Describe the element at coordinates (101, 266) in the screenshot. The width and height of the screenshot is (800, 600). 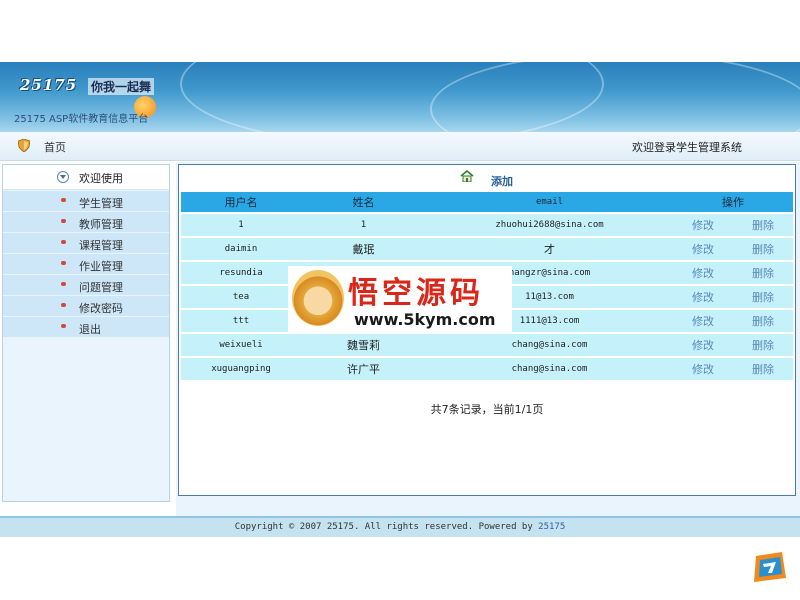
I see `sidebar-item-label: 作业管理` at that location.